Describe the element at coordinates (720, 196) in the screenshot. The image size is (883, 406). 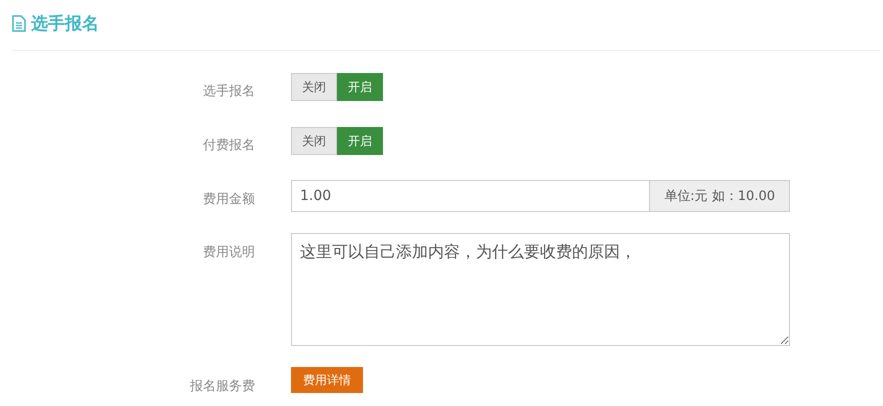
I see `unit-addon: 单位:元 如：10.00` at that location.